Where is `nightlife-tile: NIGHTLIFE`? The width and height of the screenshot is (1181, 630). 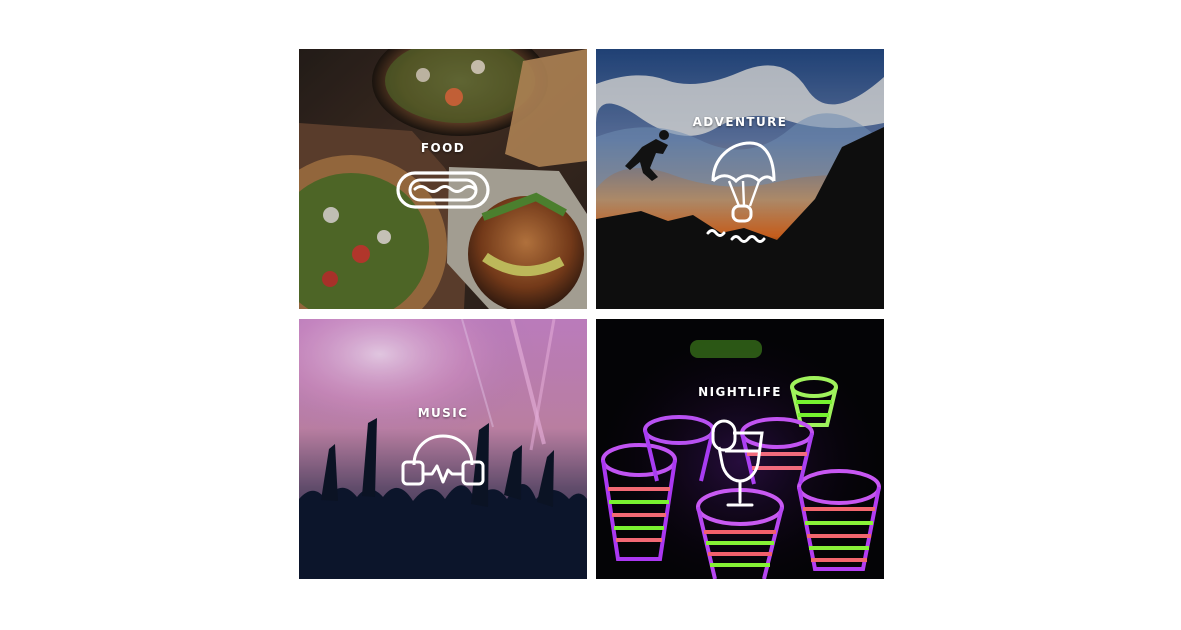 nightlife-tile: NIGHTLIFE is located at coordinates (740, 449).